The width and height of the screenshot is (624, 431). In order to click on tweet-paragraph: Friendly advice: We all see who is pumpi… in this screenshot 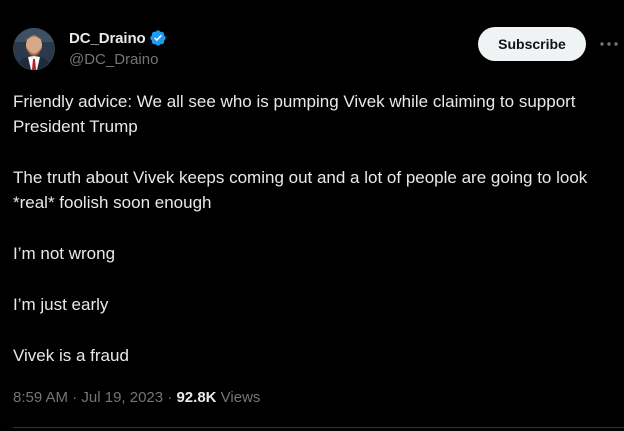, I will do `click(294, 114)`.